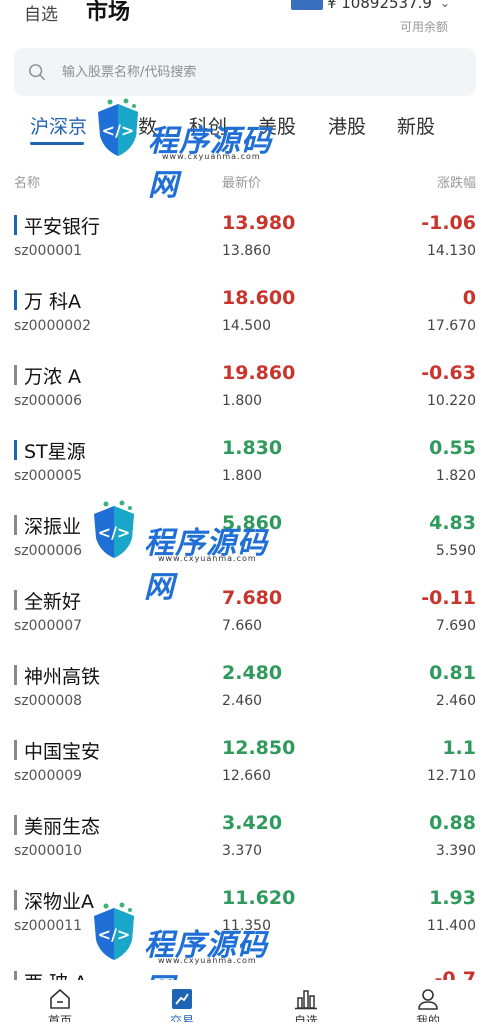  Describe the element at coordinates (428, 999) in the screenshot. I see `user-icon` at that location.